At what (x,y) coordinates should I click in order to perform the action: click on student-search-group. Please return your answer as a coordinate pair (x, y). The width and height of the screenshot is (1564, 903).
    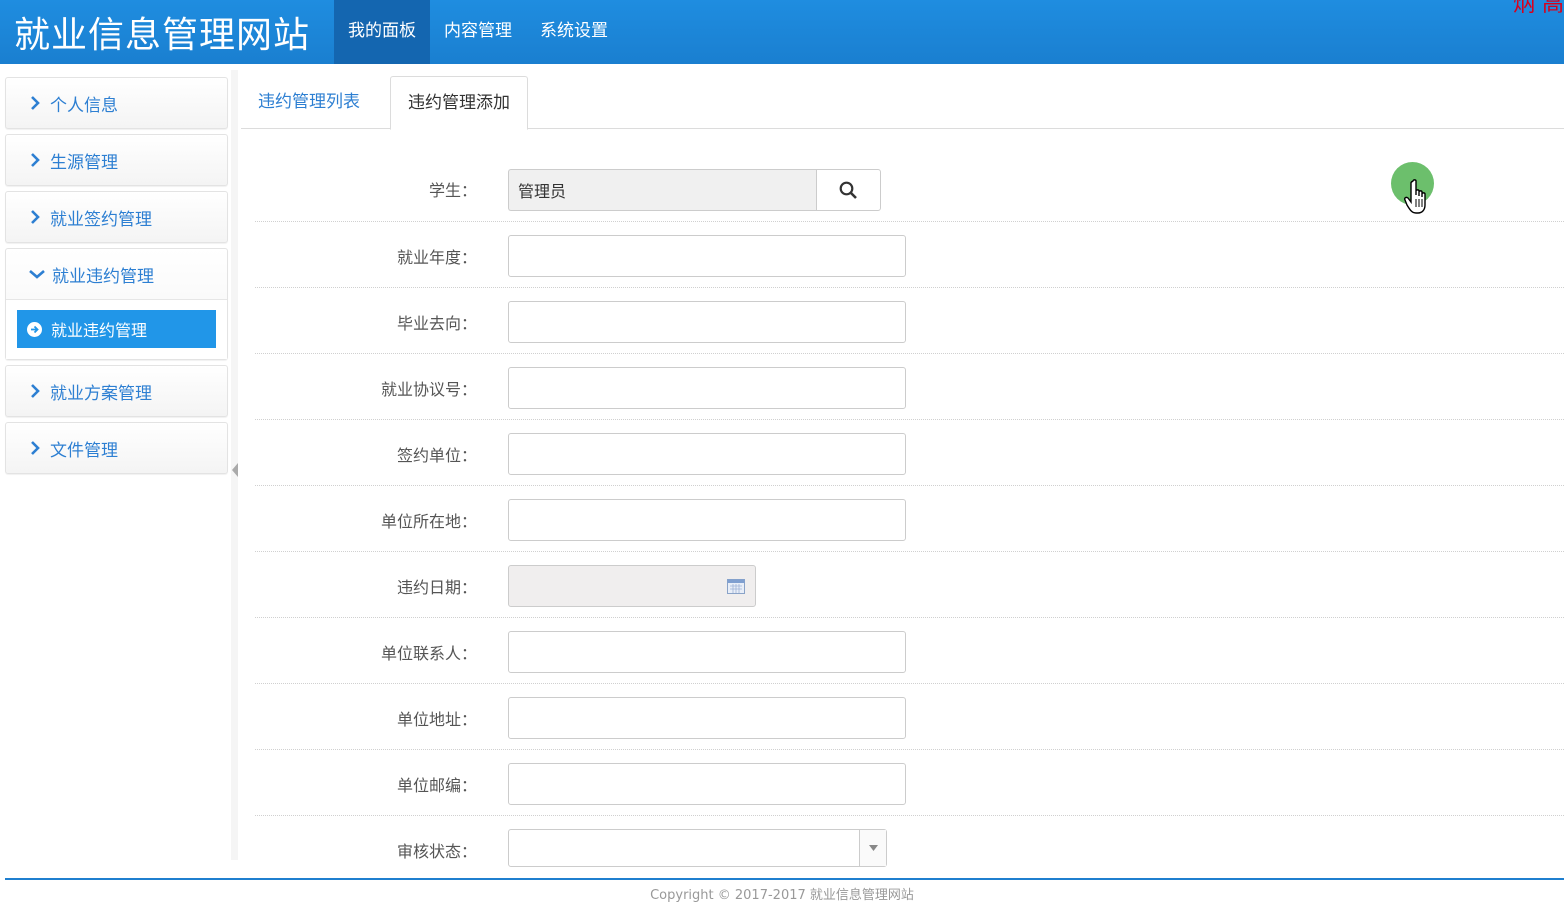
    Looking at the image, I should click on (694, 190).